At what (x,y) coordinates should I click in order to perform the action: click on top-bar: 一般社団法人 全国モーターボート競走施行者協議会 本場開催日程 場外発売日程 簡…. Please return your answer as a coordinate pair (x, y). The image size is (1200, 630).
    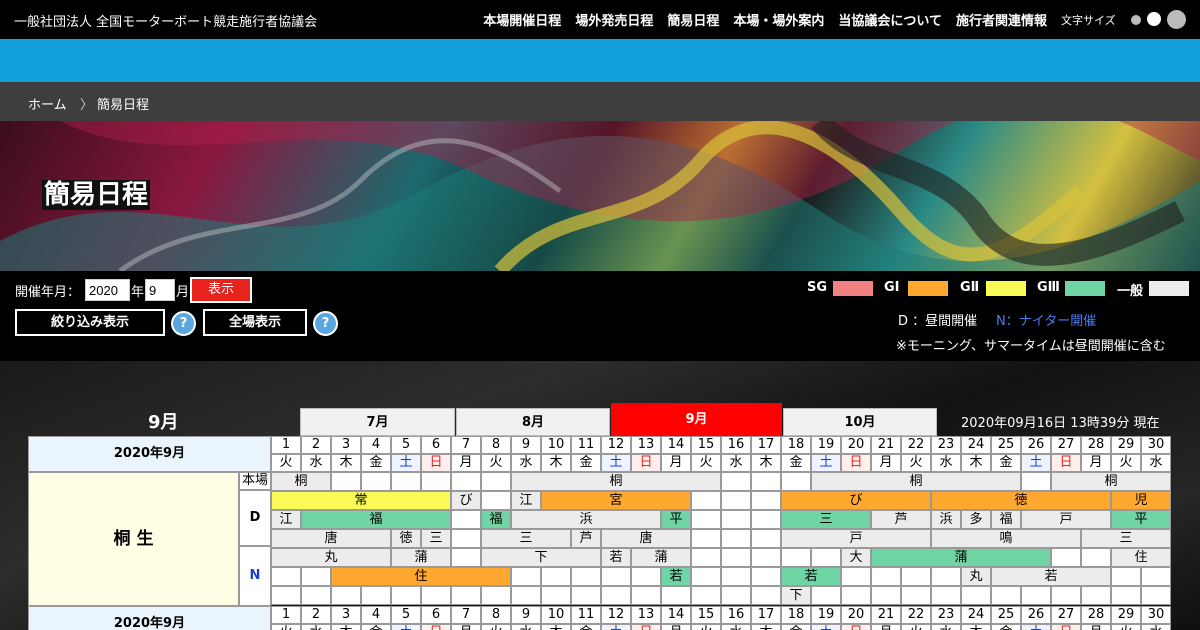
    Looking at the image, I should click on (600, 19).